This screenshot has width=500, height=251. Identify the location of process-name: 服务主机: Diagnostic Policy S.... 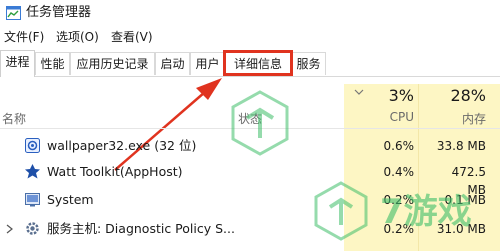
(141, 228).